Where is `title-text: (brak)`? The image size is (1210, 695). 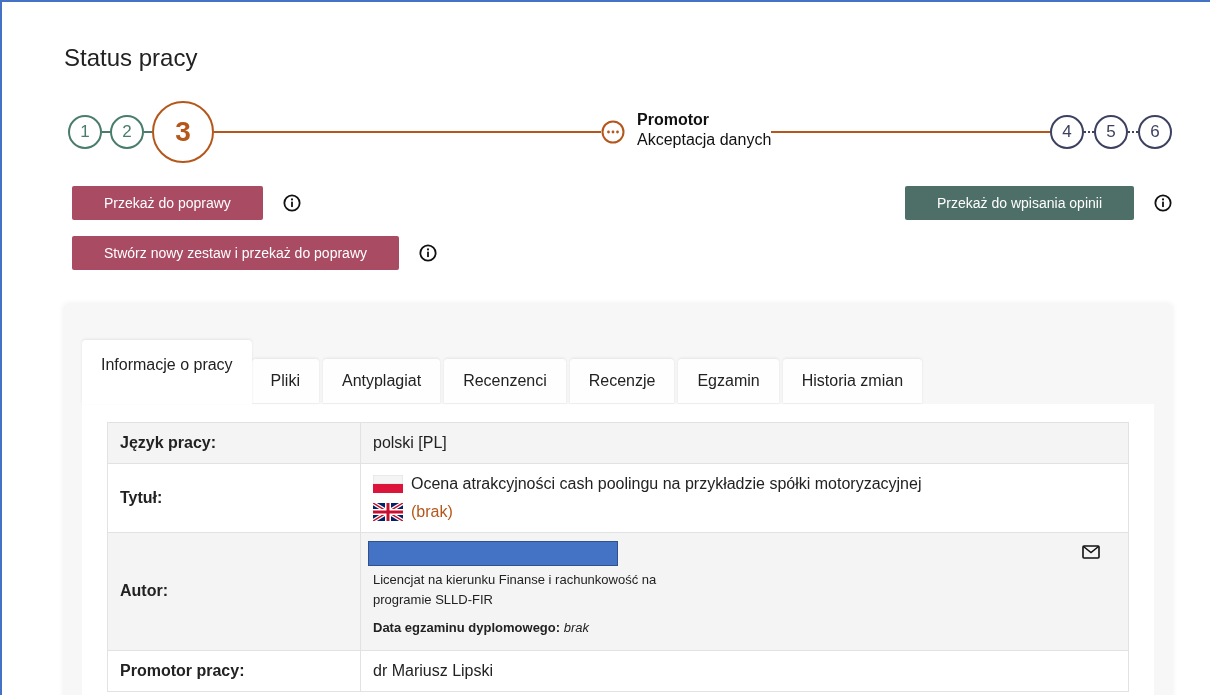
title-text: (brak) is located at coordinates (432, 512).